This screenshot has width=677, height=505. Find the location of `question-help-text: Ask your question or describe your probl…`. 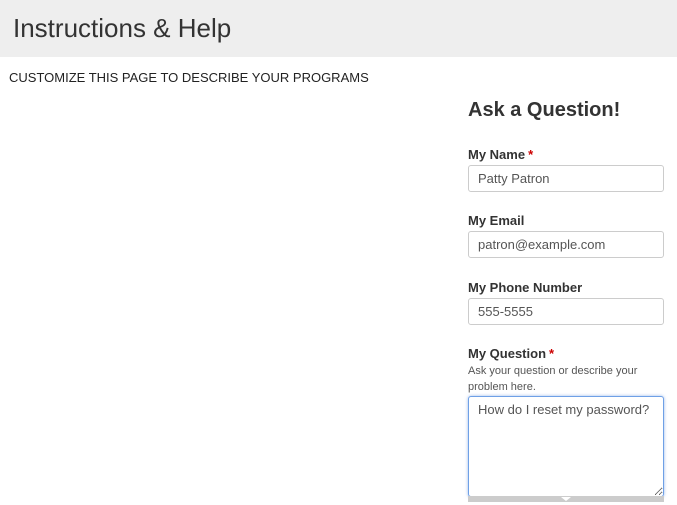

question-help-text: Ask your question or describe your probl… is located at coordinates (553, 379).